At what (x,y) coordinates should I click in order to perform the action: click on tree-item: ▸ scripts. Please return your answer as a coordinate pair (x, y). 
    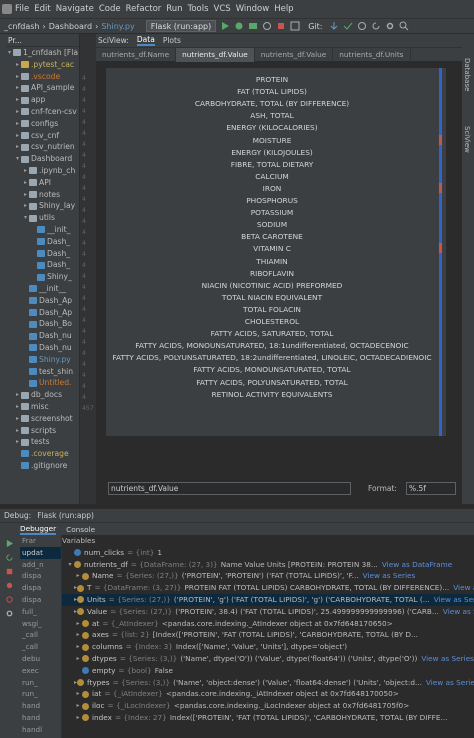
    Looking at the image, I should click on (42, 431).